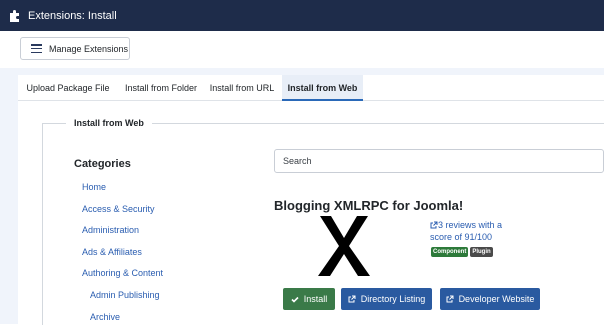 The height and width of the screenshot is (325, 604). What do you see at coordinates (302, 15) in the screenshot?
I see `header-bar: Extensions: Install` at bounding box center [302, 15].